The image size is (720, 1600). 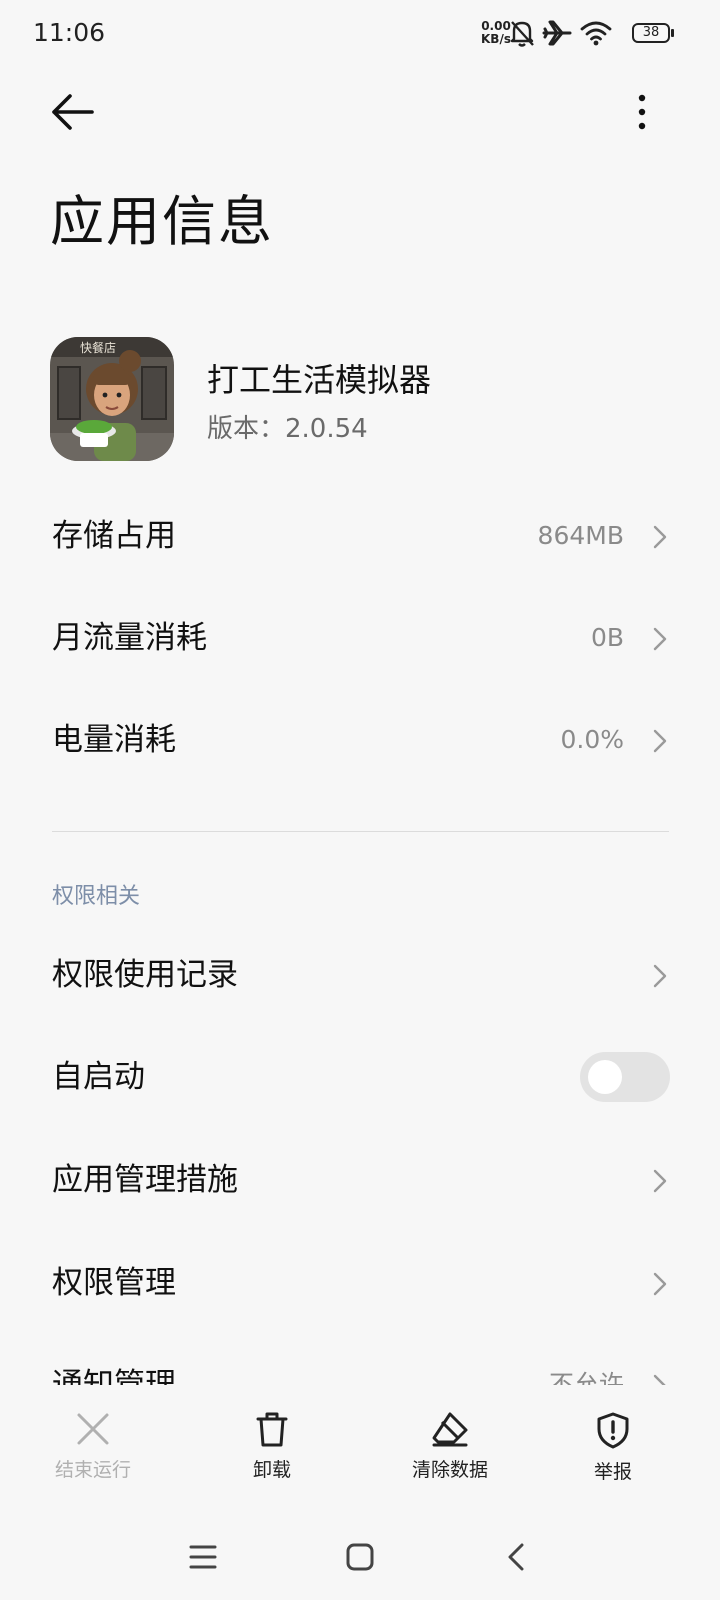 I want to click on permission-management-row: 权限管理, so click(x=360, y=1283).